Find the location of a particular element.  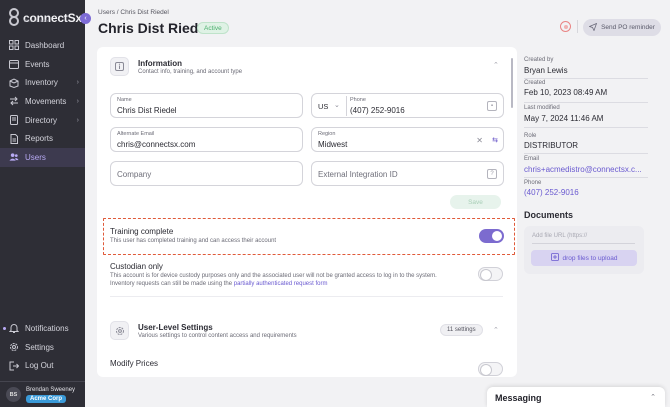

box-icon is located at coordinates (14, 83).